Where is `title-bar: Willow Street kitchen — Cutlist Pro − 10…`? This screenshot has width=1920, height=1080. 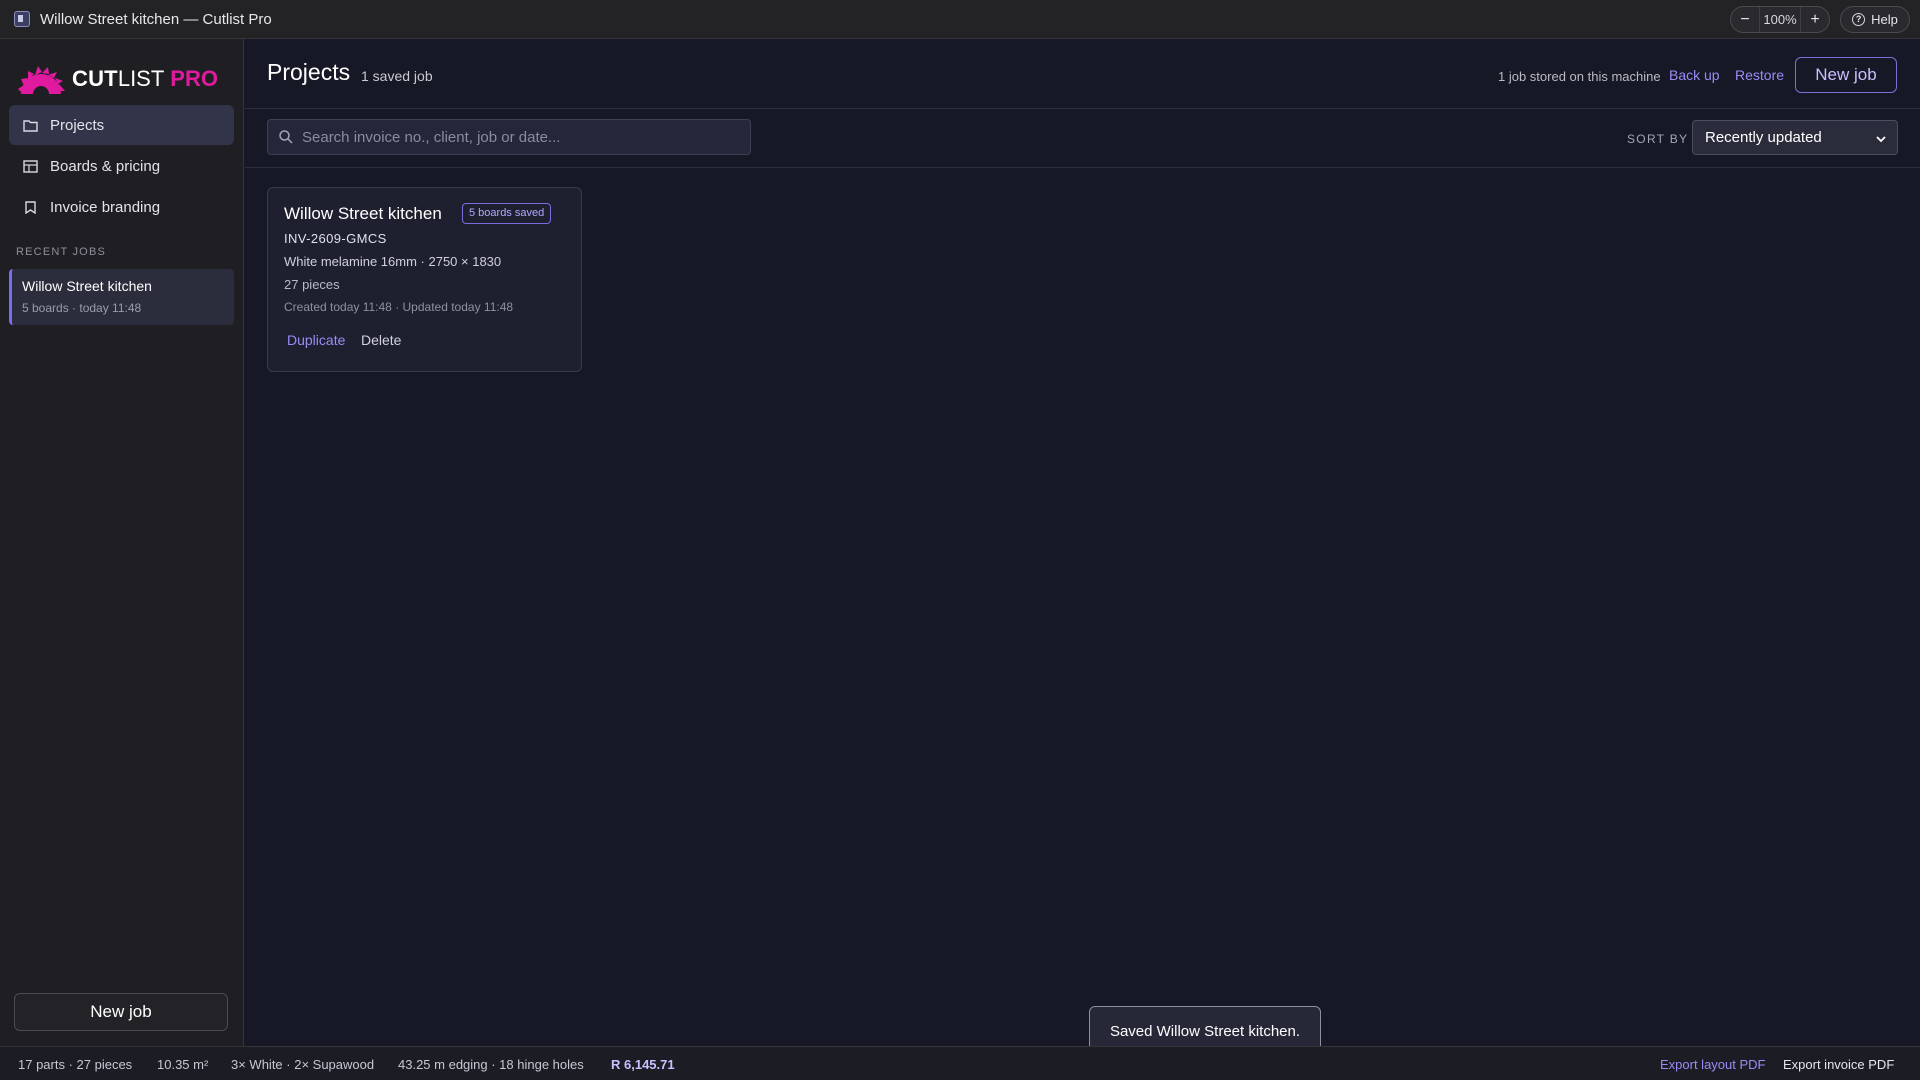 title-bar: Willow Street kitchen — Cutlist Pro − 10… is located at coordinates (960, 19).